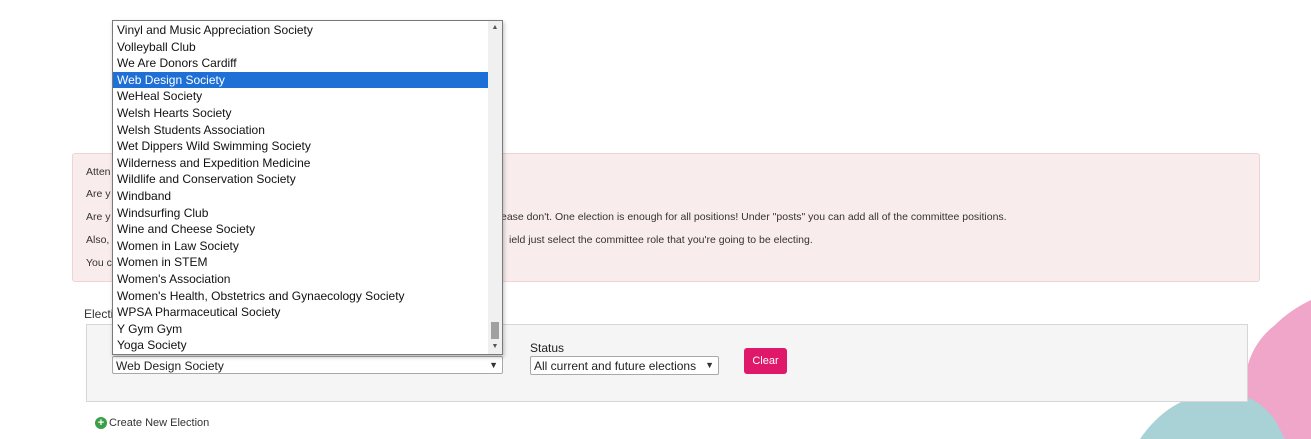 Image resolution: width=1311 pixels, height=439 pixels. I want to click on dropdown-option: Women in Law Society, so click(301, 246).